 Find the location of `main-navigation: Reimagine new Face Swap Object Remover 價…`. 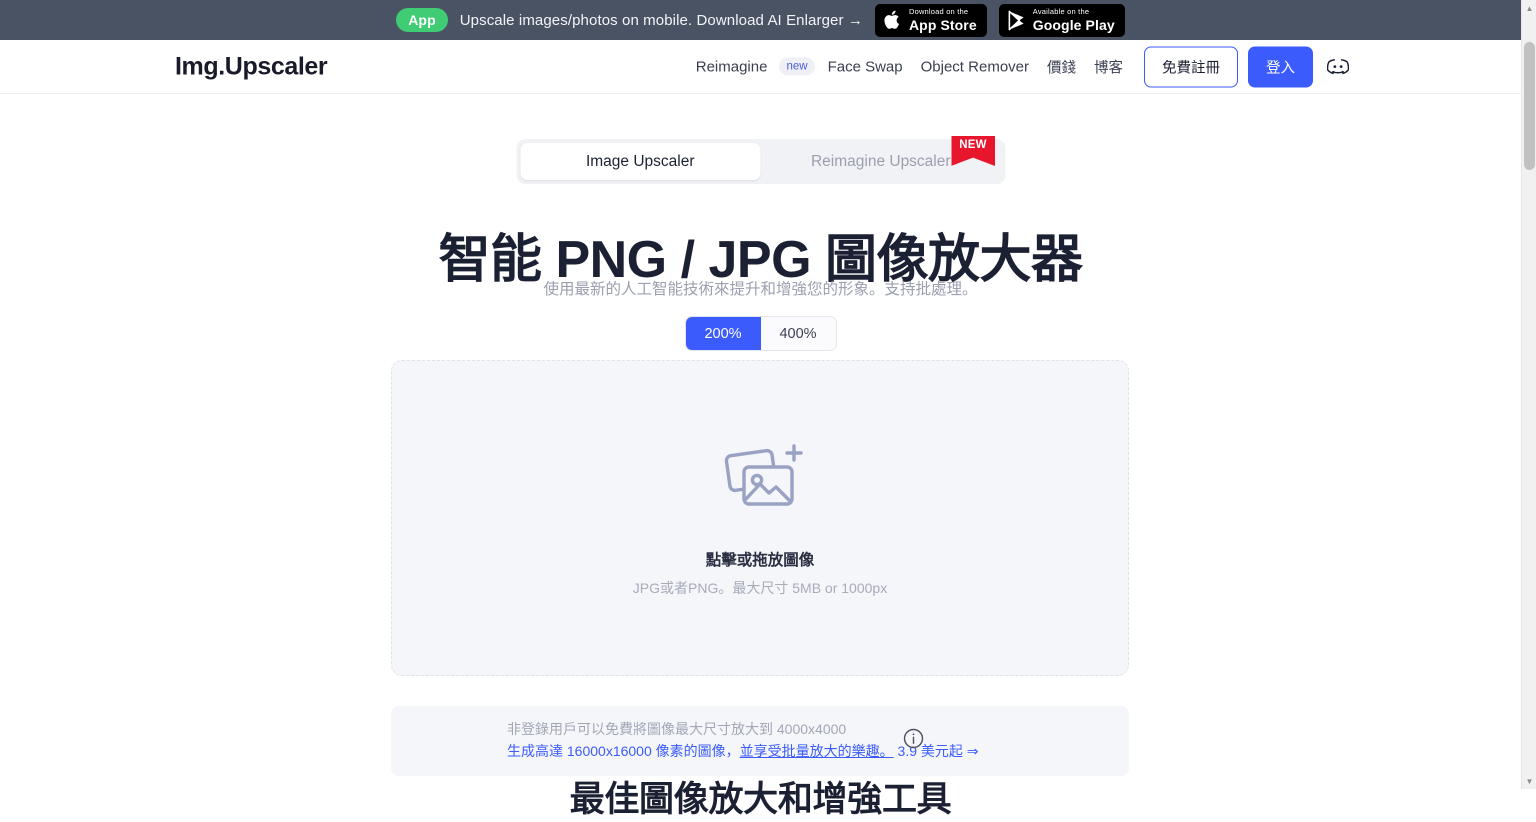

main-navigation: Reimagine new Face Swap Object Remover 價… is located at coordinates (1018, 66).